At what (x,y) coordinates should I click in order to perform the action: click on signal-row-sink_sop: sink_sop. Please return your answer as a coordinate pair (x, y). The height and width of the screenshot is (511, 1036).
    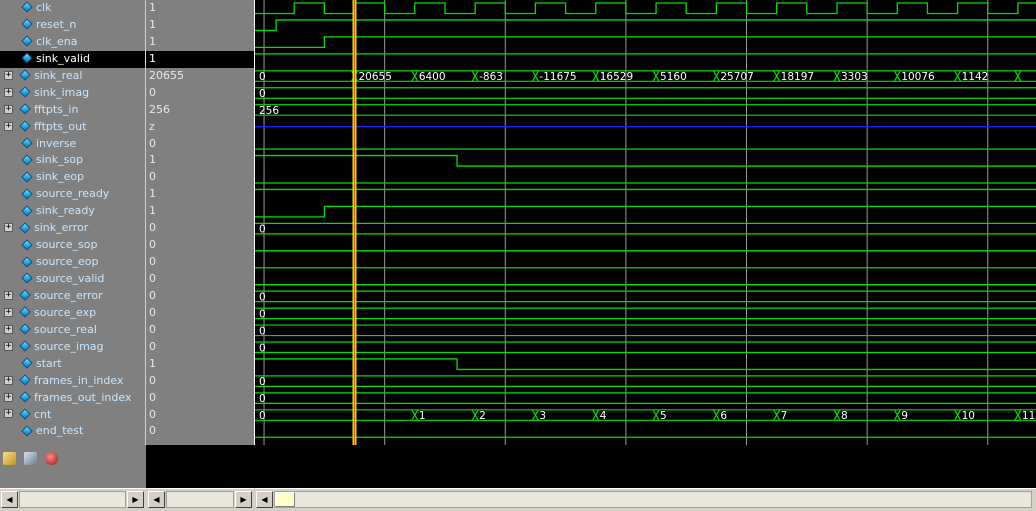
    Looking at the image, I should click on (72, 160).